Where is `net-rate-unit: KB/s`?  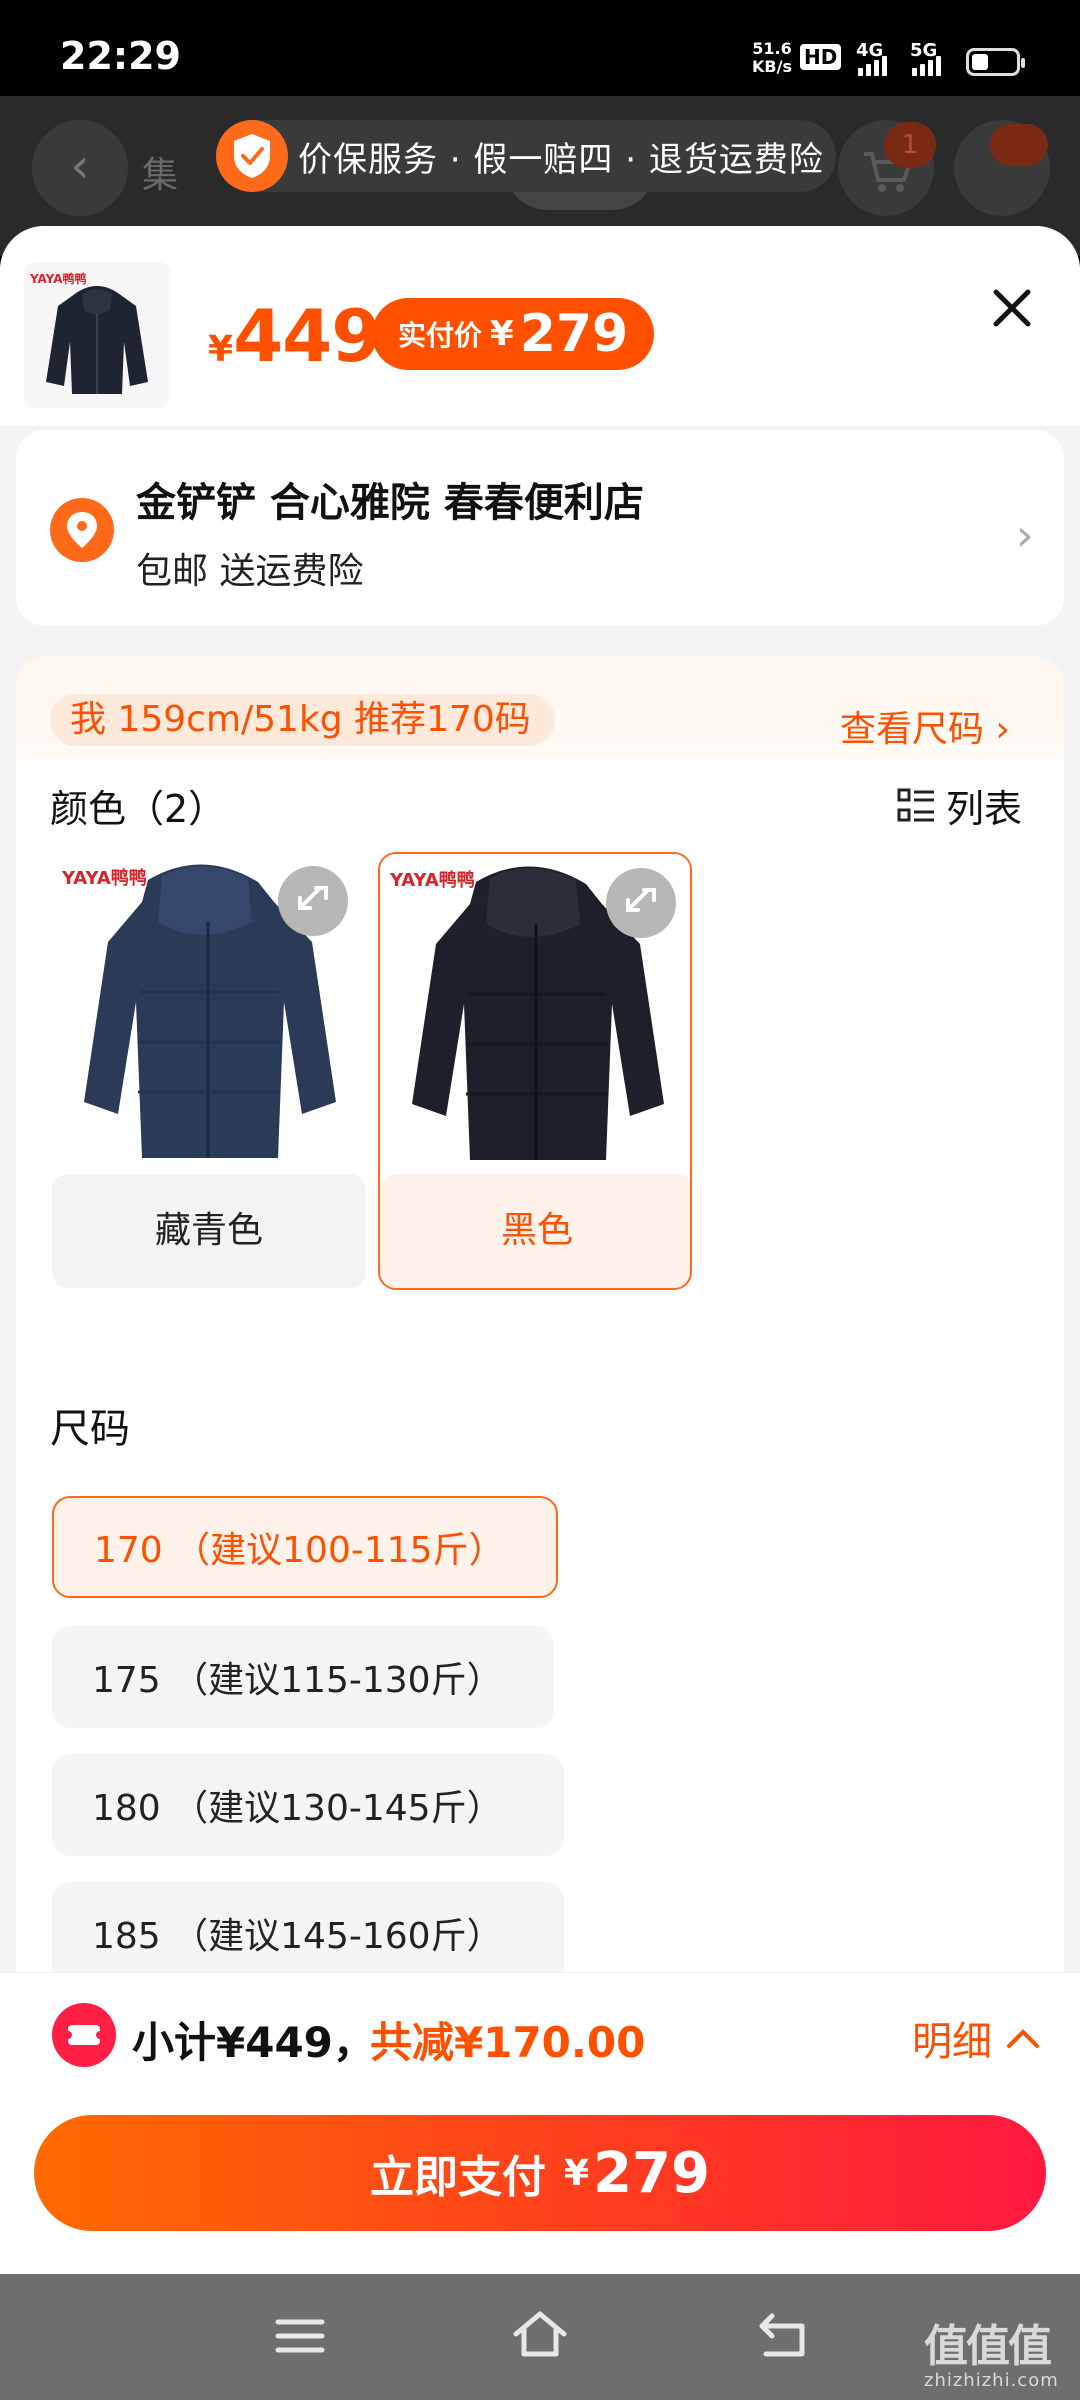
net-rate-unit: KB/s is located at coordinates (772, 66).